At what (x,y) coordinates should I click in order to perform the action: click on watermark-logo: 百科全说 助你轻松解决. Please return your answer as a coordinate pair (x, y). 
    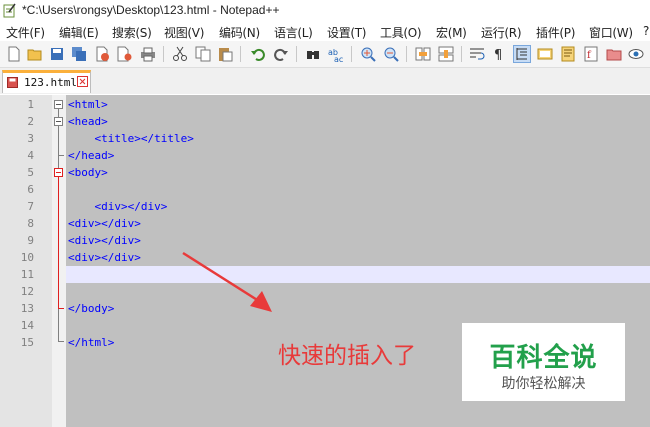
    Looking at the image, I should click on (543, 362).